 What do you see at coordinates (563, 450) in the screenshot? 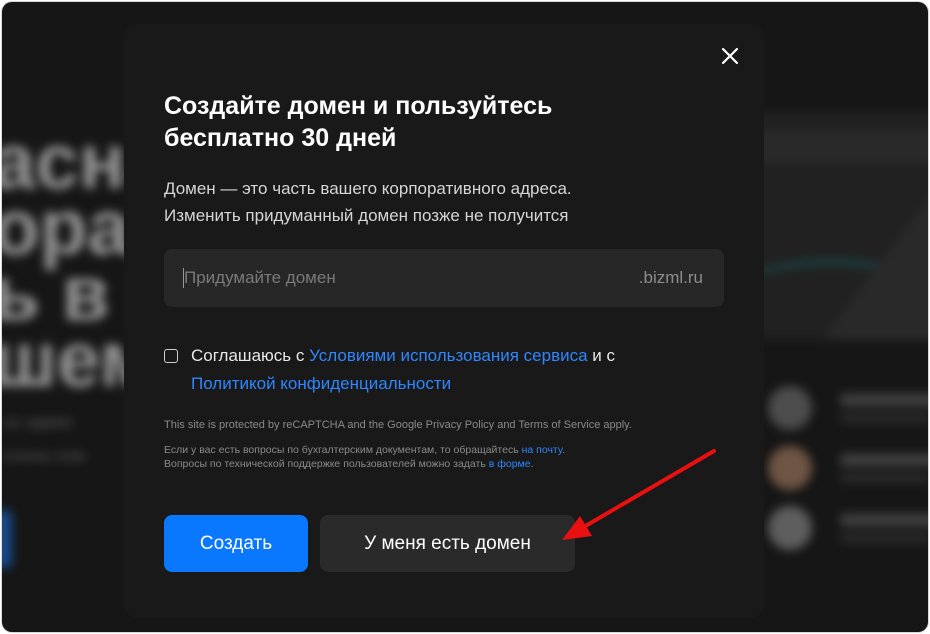
I see `help-line-1-end: .` at bounding box center [563, 450].